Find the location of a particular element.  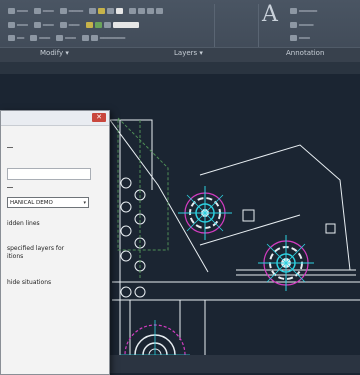

trim-icon is located at coordinates (63, 11).